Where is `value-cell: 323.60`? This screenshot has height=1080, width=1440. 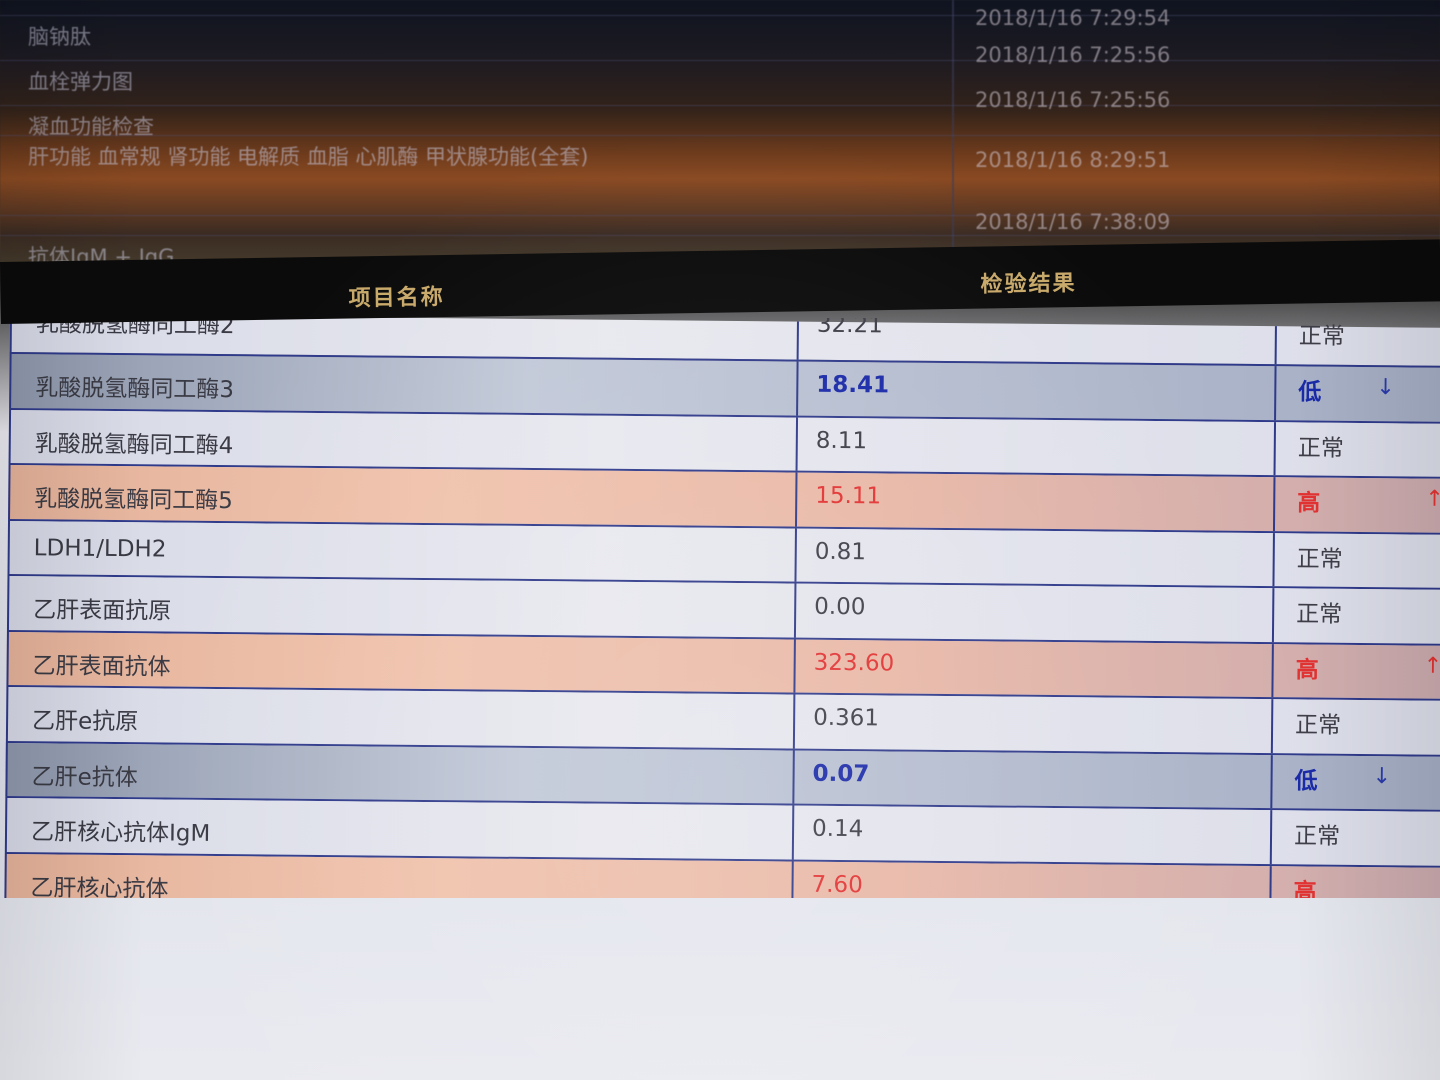 value-cell: 323.60 is located at coordinates (1033, 668).